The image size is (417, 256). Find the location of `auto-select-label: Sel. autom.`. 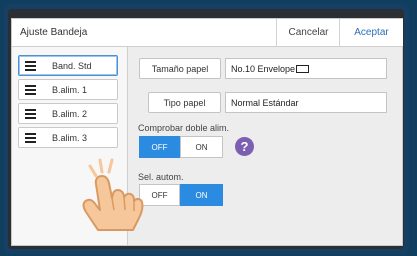

auto-select-label: Sel. autom. is located at coordinates (161, 177).